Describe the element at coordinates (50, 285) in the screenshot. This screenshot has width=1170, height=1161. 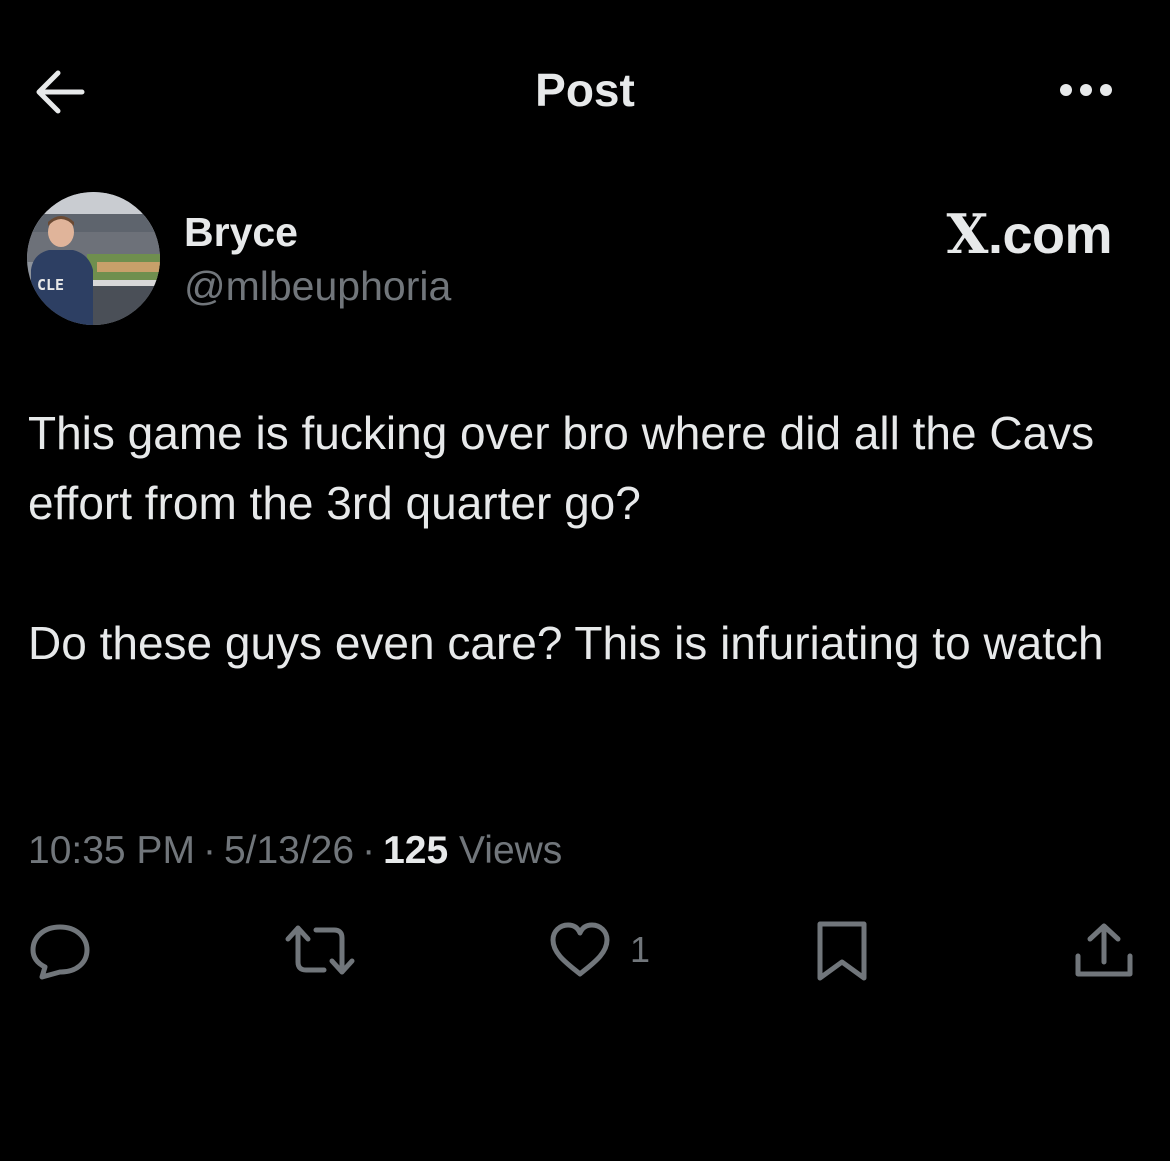
I see `avatar-jersey-text: CLE` at that location.